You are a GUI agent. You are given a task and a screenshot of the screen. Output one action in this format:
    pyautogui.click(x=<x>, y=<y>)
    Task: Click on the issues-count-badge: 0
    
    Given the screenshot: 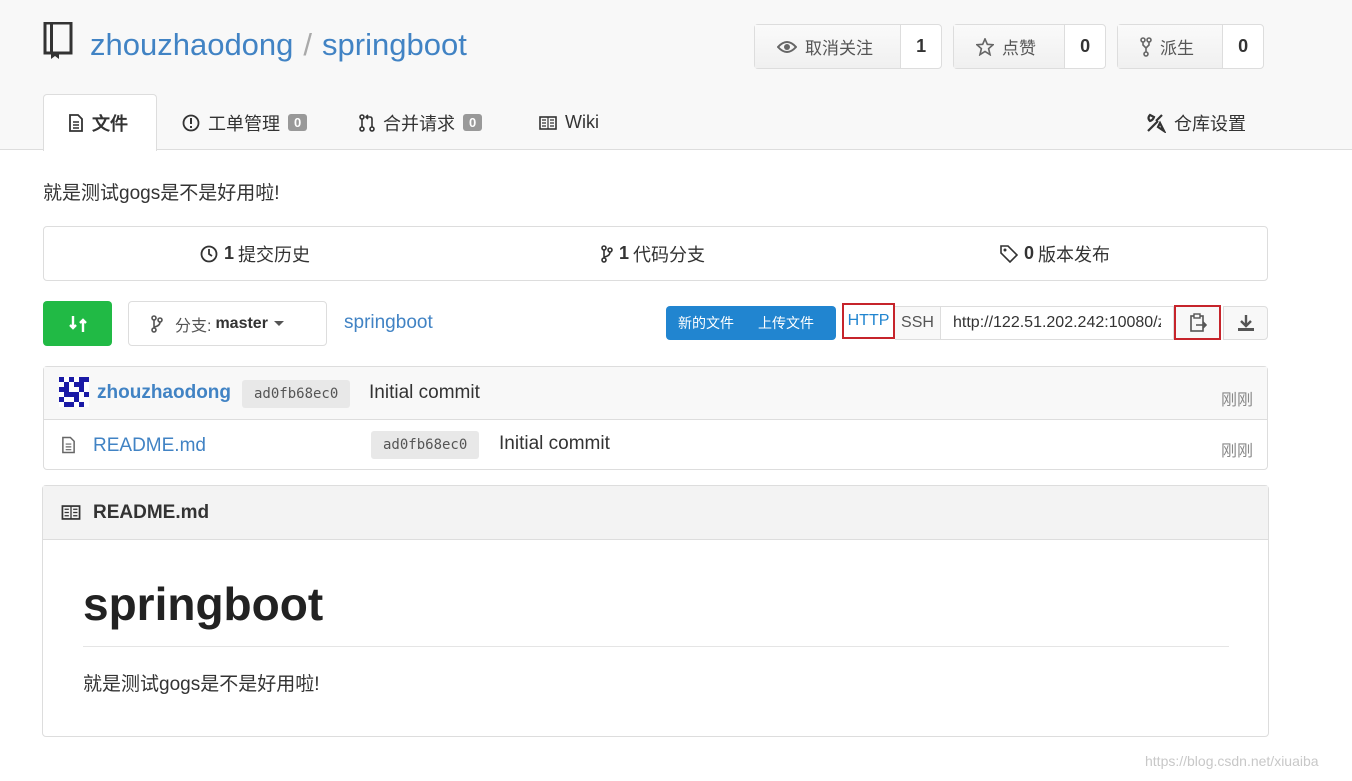 What is the action you would take?
    pyautogui.click(x=298, y=122)
    